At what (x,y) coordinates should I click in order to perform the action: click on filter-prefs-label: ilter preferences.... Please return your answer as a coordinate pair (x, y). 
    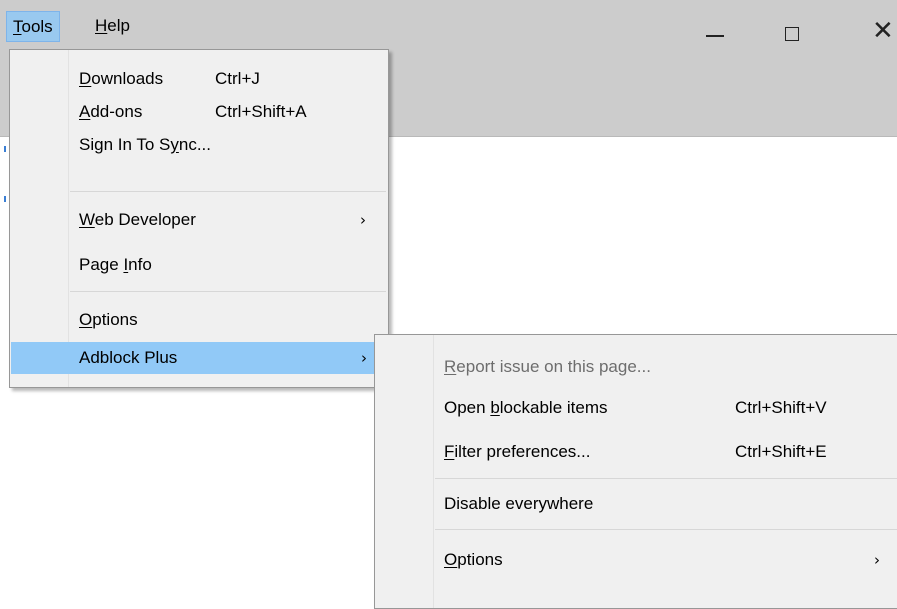
    Looking at the image, I should click on (522, 451).